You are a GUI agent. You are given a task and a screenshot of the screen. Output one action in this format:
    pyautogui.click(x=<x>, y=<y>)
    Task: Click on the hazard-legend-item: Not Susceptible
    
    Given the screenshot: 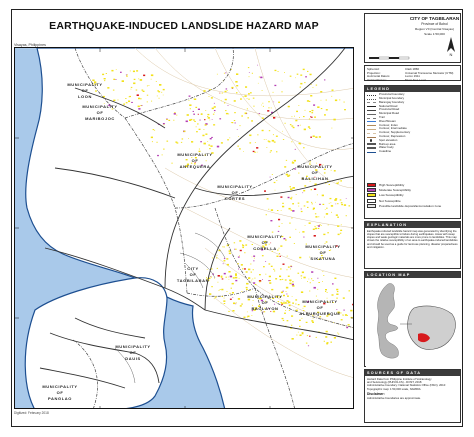 What is the action you would take?
    pyautogui.click(x=413, y=200)
    